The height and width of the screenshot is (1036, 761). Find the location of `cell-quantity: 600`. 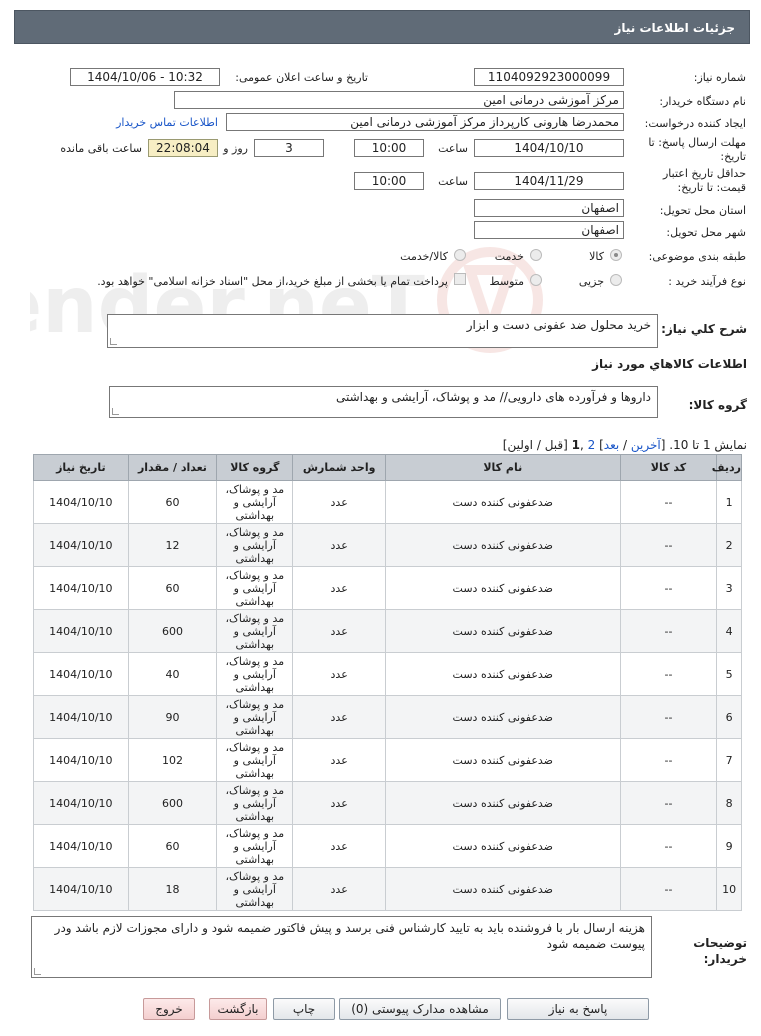

cell-quantity: 600 is located at coordinates (172, 803).